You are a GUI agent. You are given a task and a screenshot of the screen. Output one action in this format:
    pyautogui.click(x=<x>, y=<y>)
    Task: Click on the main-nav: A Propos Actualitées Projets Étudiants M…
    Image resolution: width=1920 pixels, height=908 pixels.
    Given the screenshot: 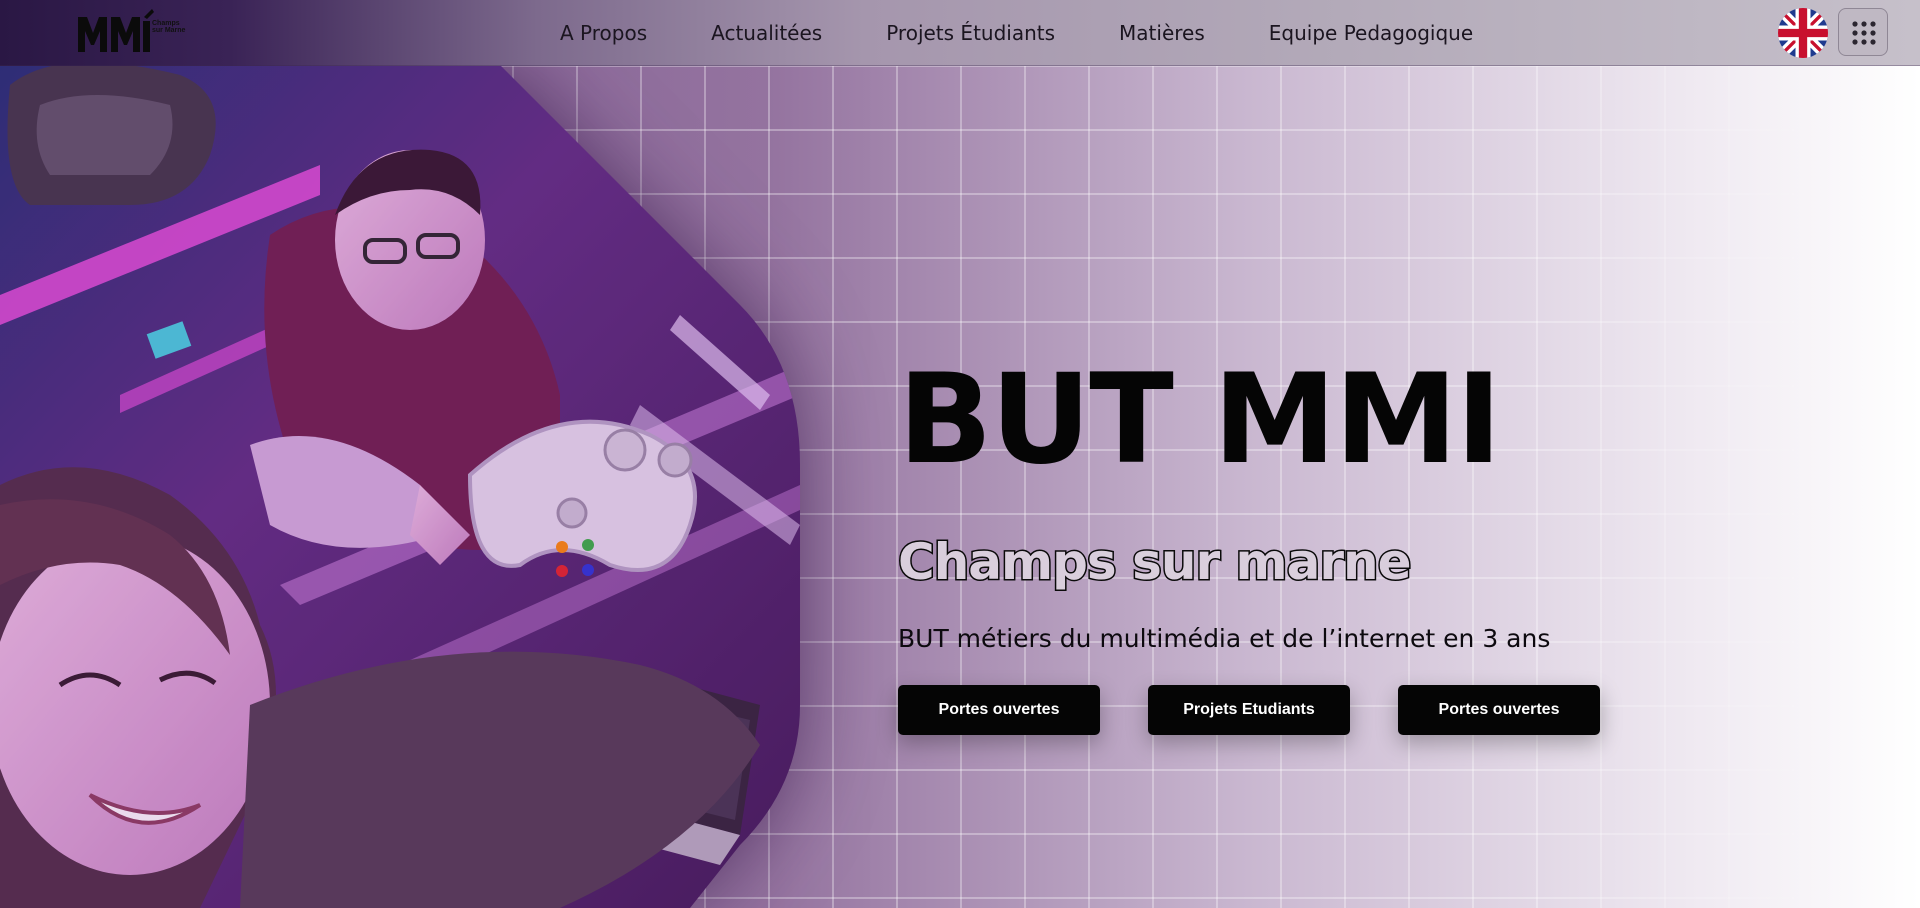 What is the action you would take?
    pyautogui.click(x=1016, y=32)
    